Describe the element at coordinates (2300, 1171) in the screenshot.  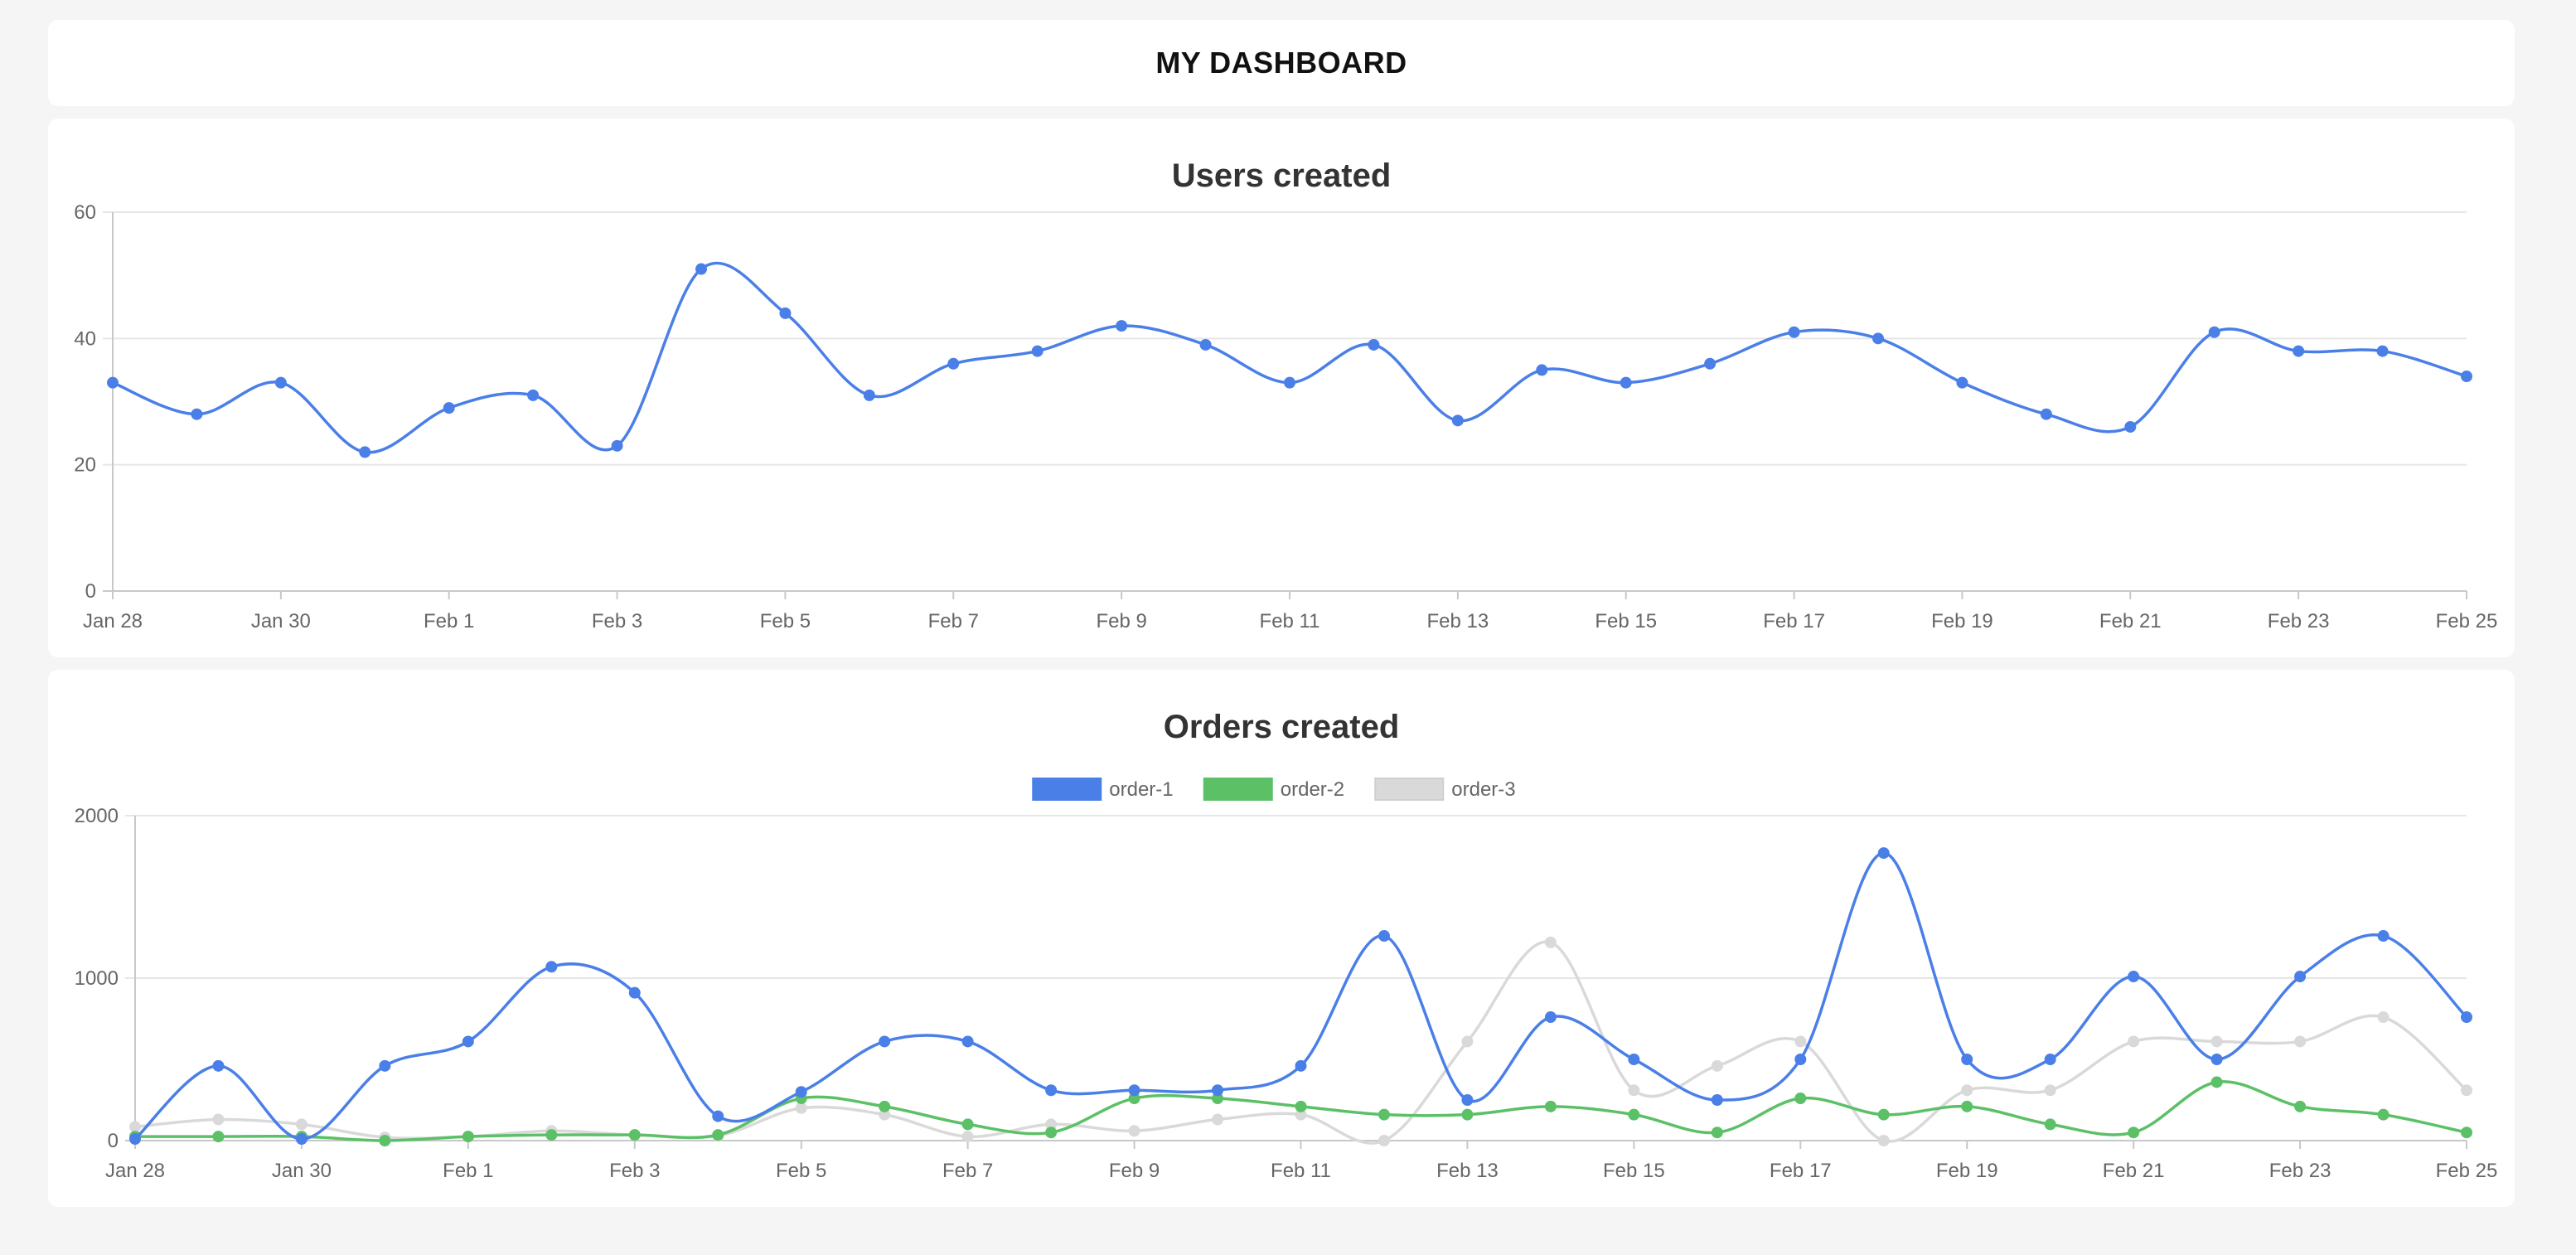
I see `x-tick-label: Feb 23` at that location.